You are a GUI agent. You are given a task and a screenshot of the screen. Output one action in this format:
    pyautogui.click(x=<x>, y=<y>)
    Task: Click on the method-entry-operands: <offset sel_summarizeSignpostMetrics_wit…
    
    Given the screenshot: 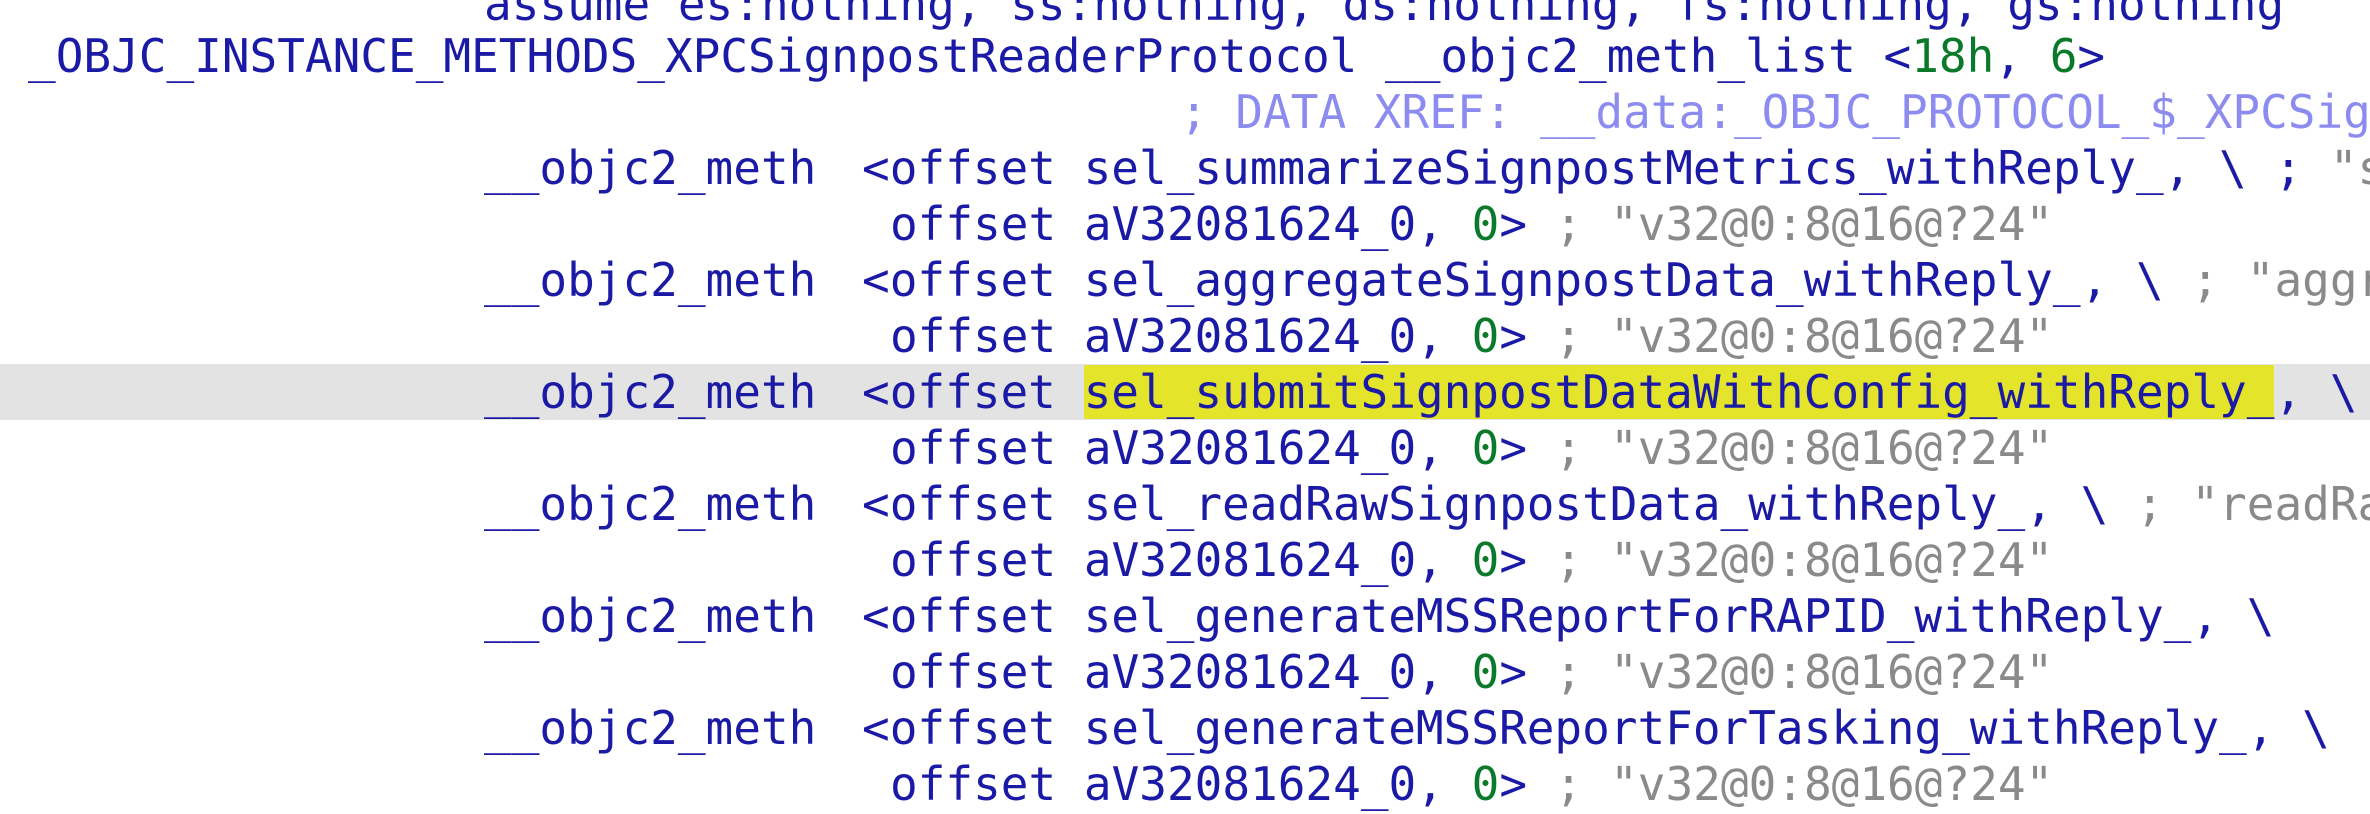 What is the action you would take?
    pyautogui.click(x=1616, y=168)
    